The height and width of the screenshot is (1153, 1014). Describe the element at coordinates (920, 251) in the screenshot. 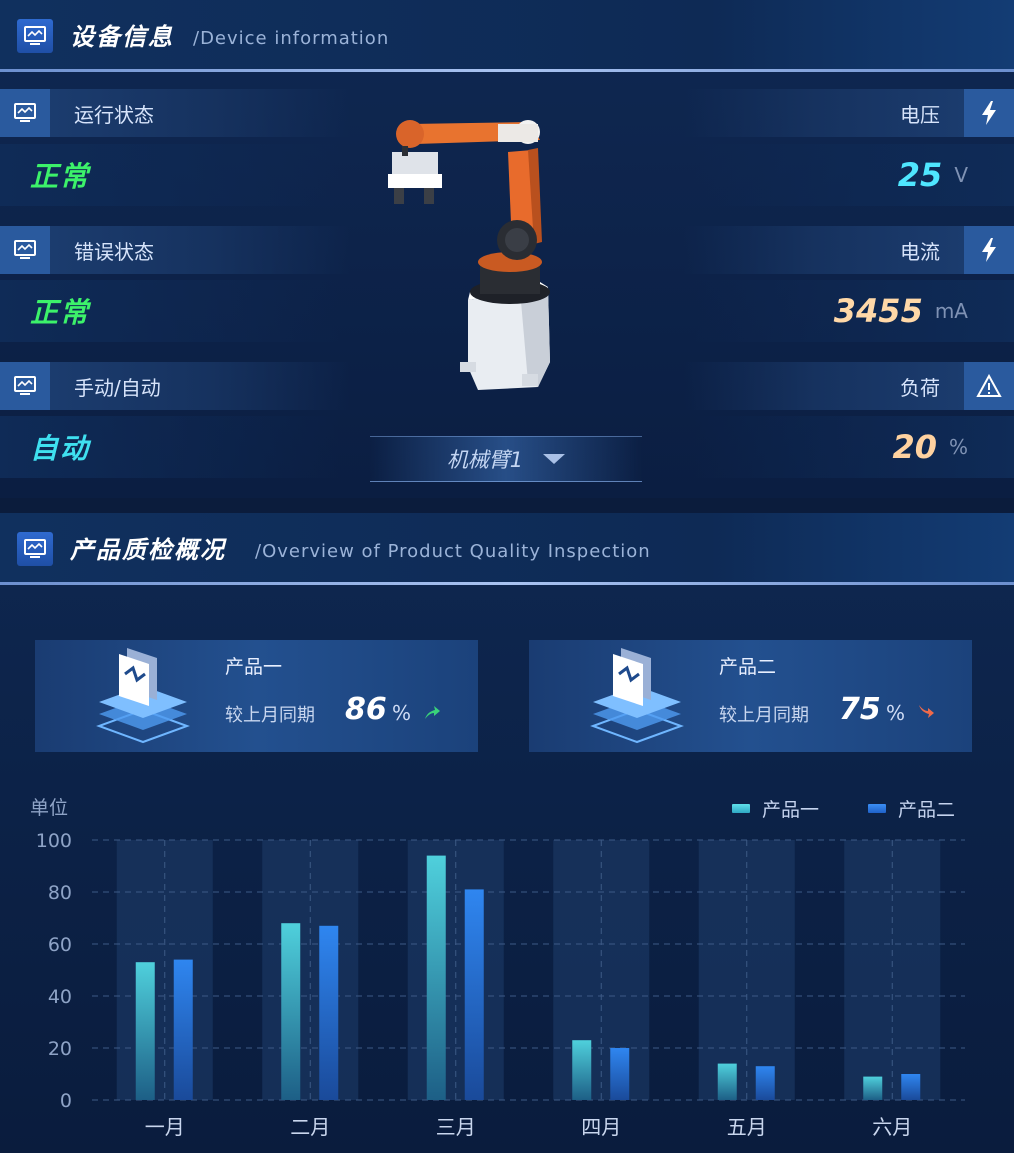

I see `current-label: 电流` at that location.